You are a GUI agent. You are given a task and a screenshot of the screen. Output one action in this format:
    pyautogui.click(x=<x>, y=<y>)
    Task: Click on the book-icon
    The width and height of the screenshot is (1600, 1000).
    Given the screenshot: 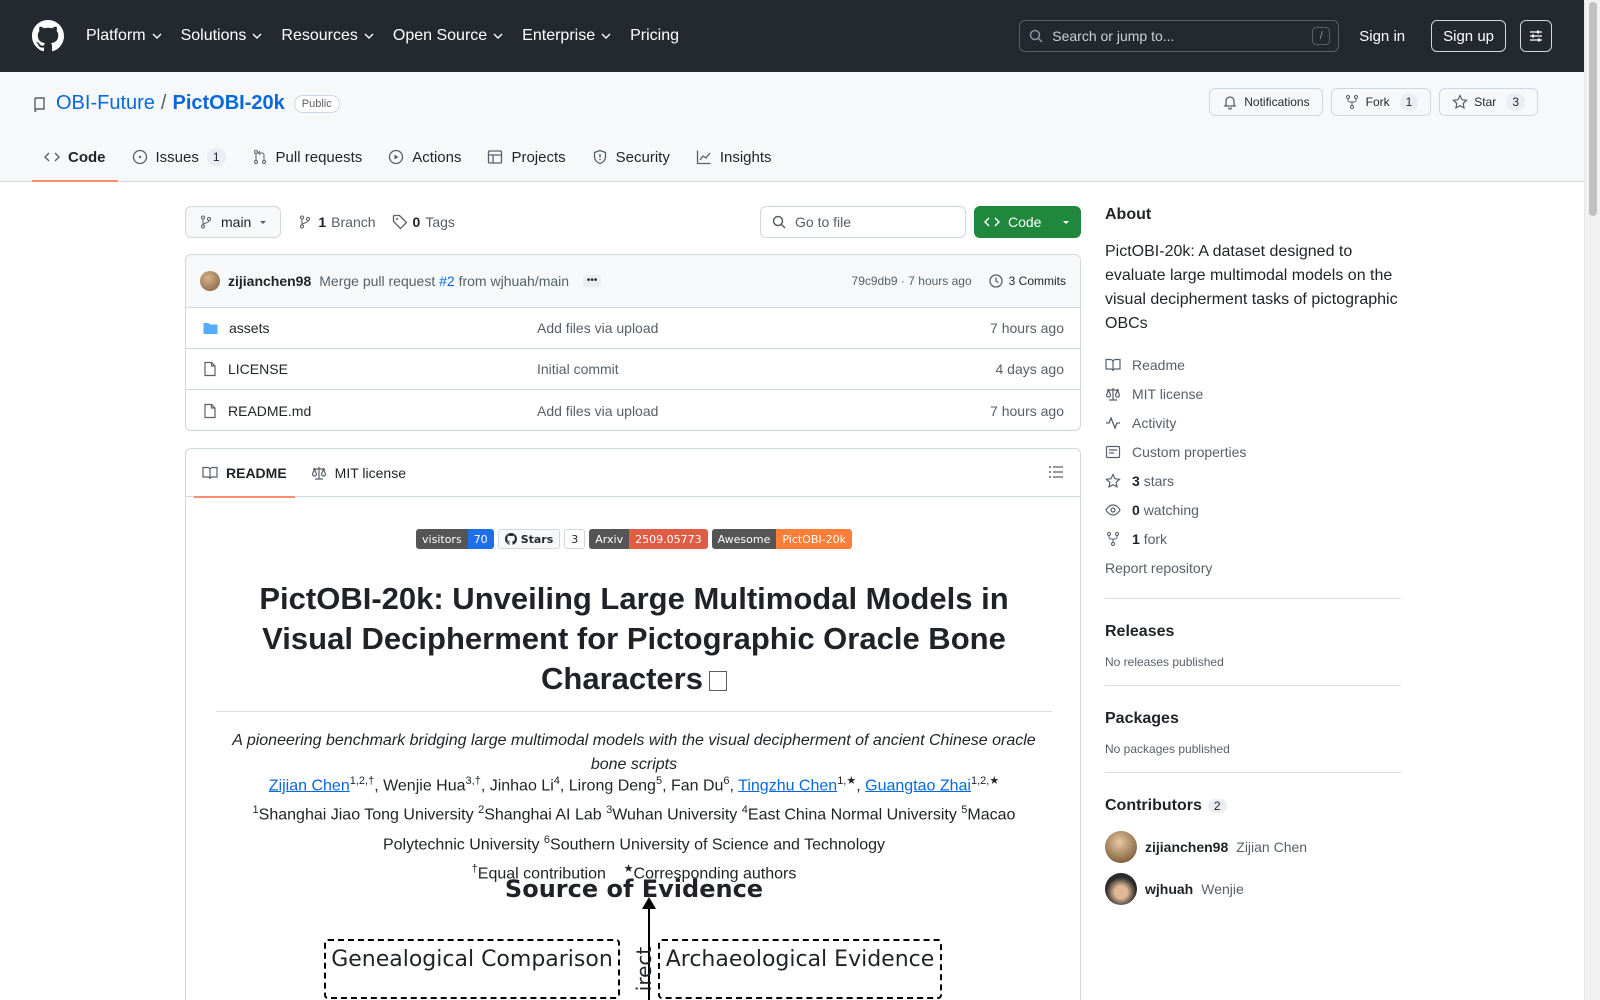 What is the action you would take?
    pyautogui.click(x=1113, y=364)
    